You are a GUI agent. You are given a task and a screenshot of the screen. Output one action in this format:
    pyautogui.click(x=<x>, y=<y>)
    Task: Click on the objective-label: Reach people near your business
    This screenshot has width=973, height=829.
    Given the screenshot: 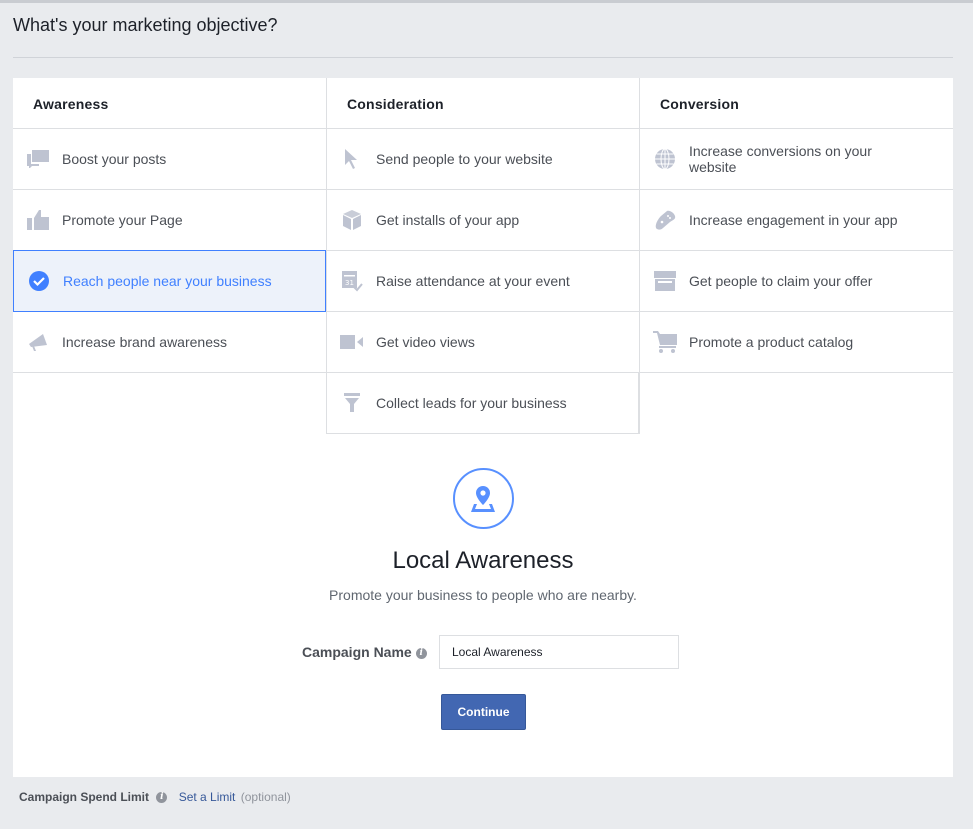 What is the action you would take?
    pyautogui.click(x=167, y=281)
    